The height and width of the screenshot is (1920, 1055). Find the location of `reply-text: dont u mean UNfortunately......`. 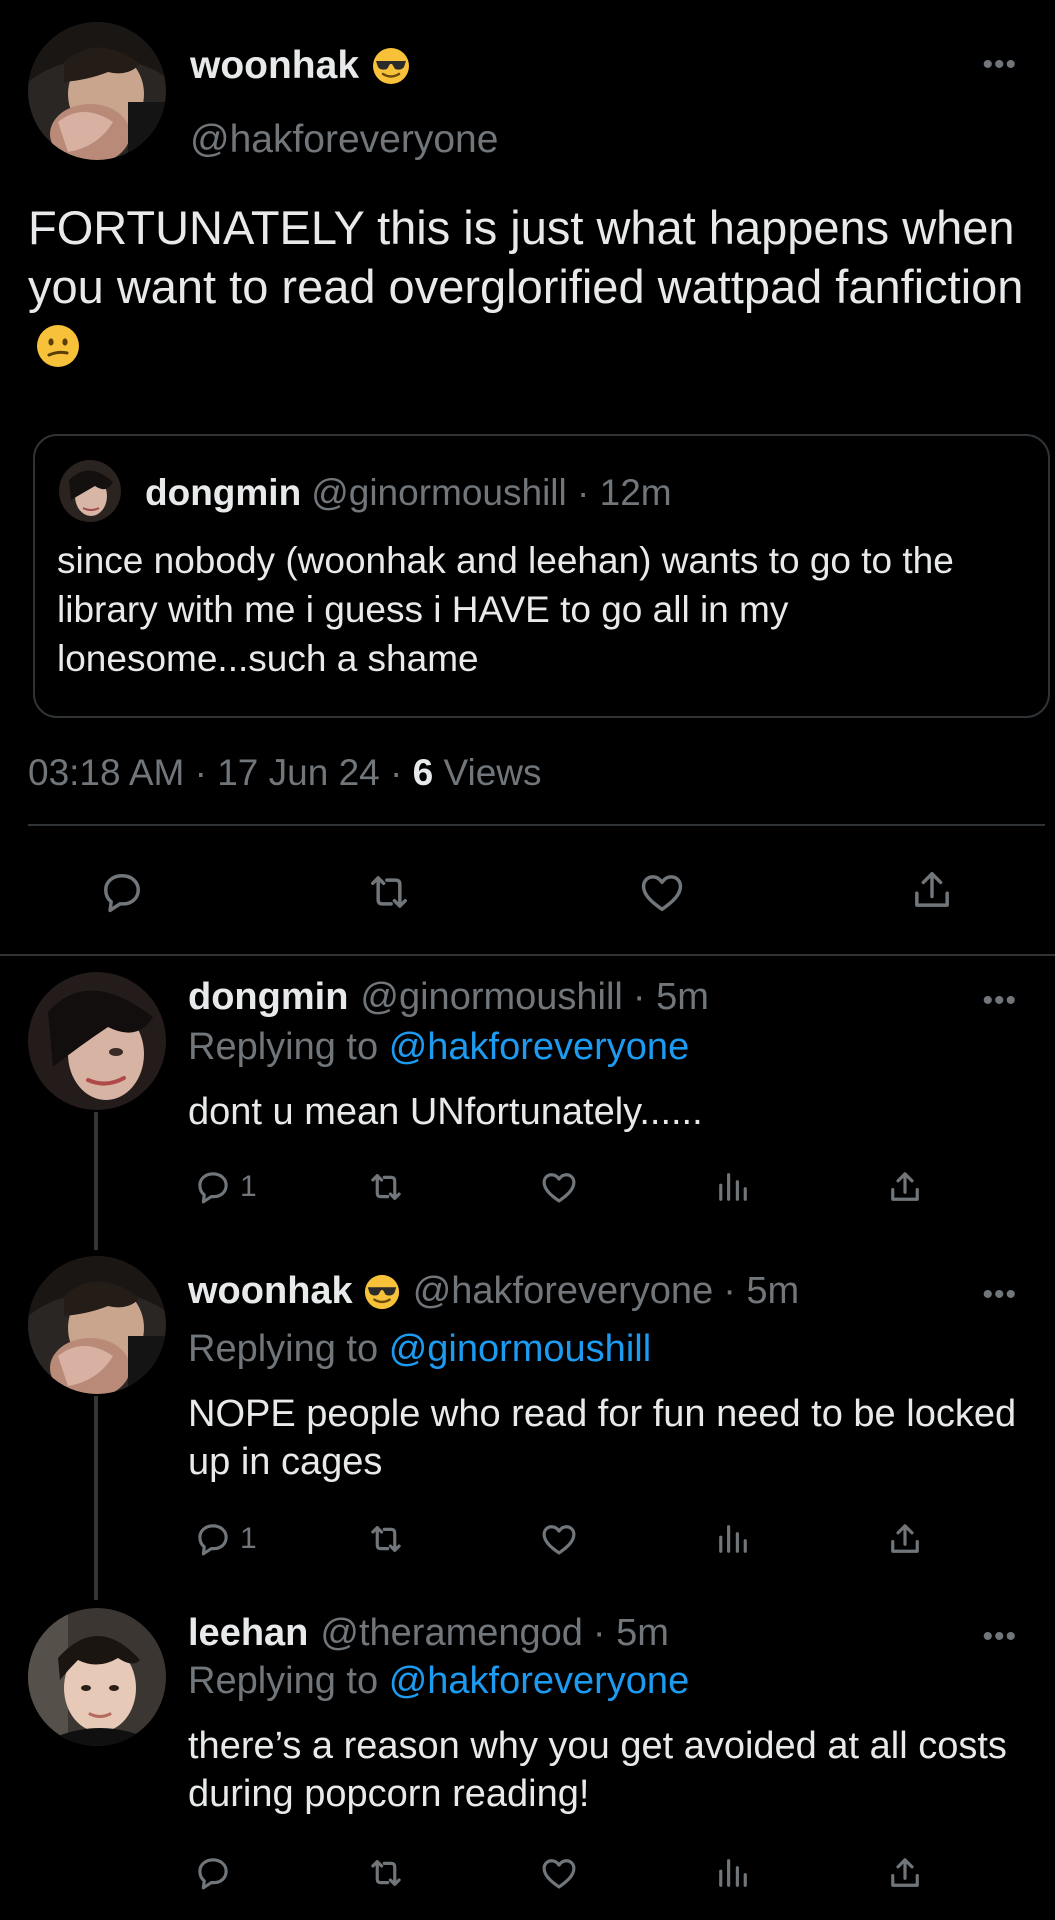

reply-text: dont u mean UNfortunately...... is located at coordinates (445, 1112).